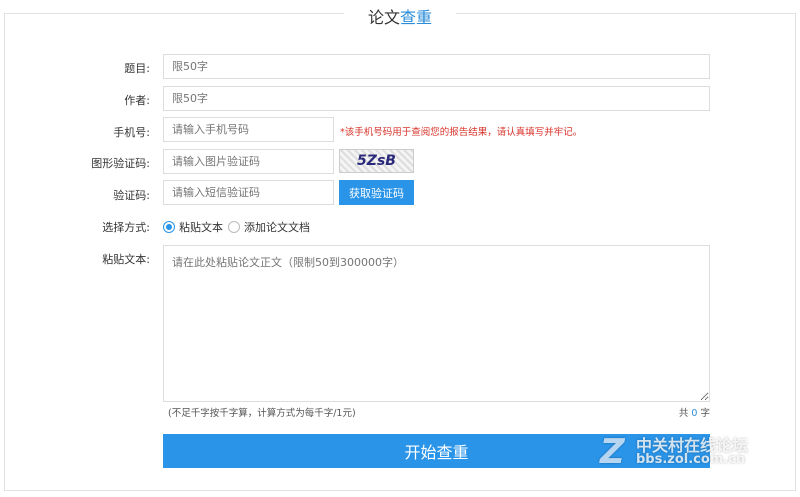 This screenshot has width=800, height=497. I want to click on radio-upload-doc: 添加论文文档, so click(269, 227).